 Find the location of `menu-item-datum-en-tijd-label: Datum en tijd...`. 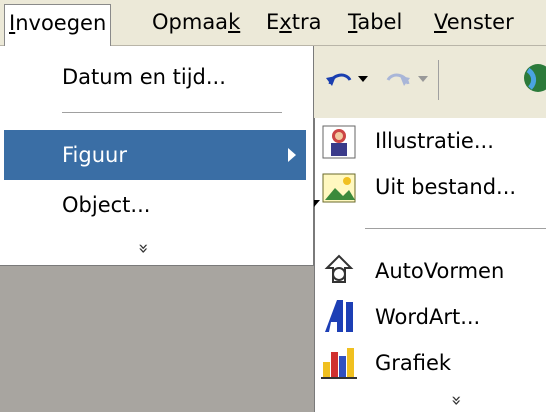

menu-item-datum-en-tijd-label: Datum en tijd... is located at coordinates (144, 77).